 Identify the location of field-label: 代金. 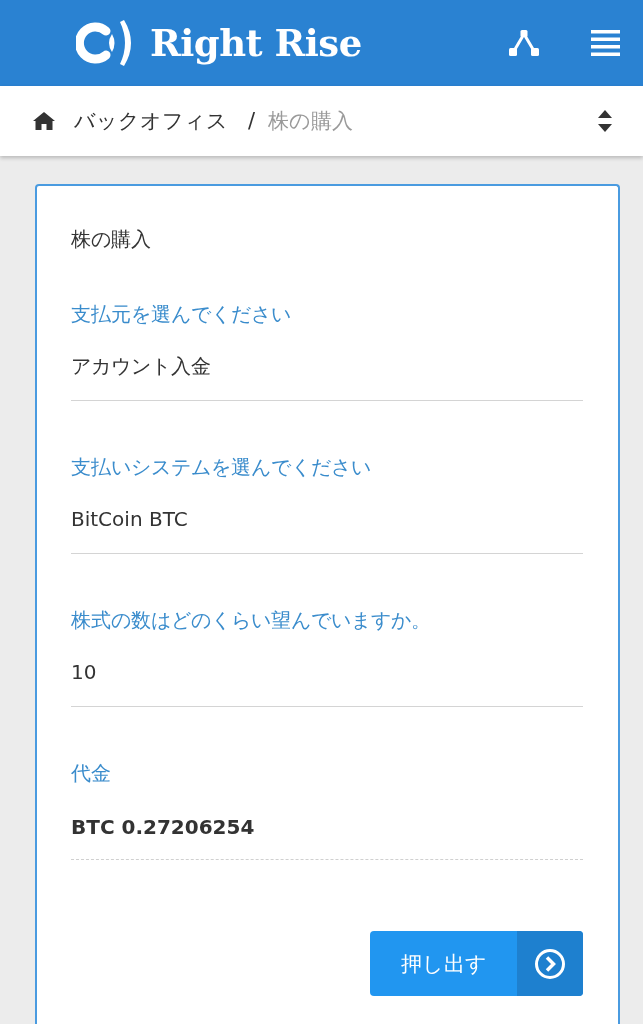
(91, 773).